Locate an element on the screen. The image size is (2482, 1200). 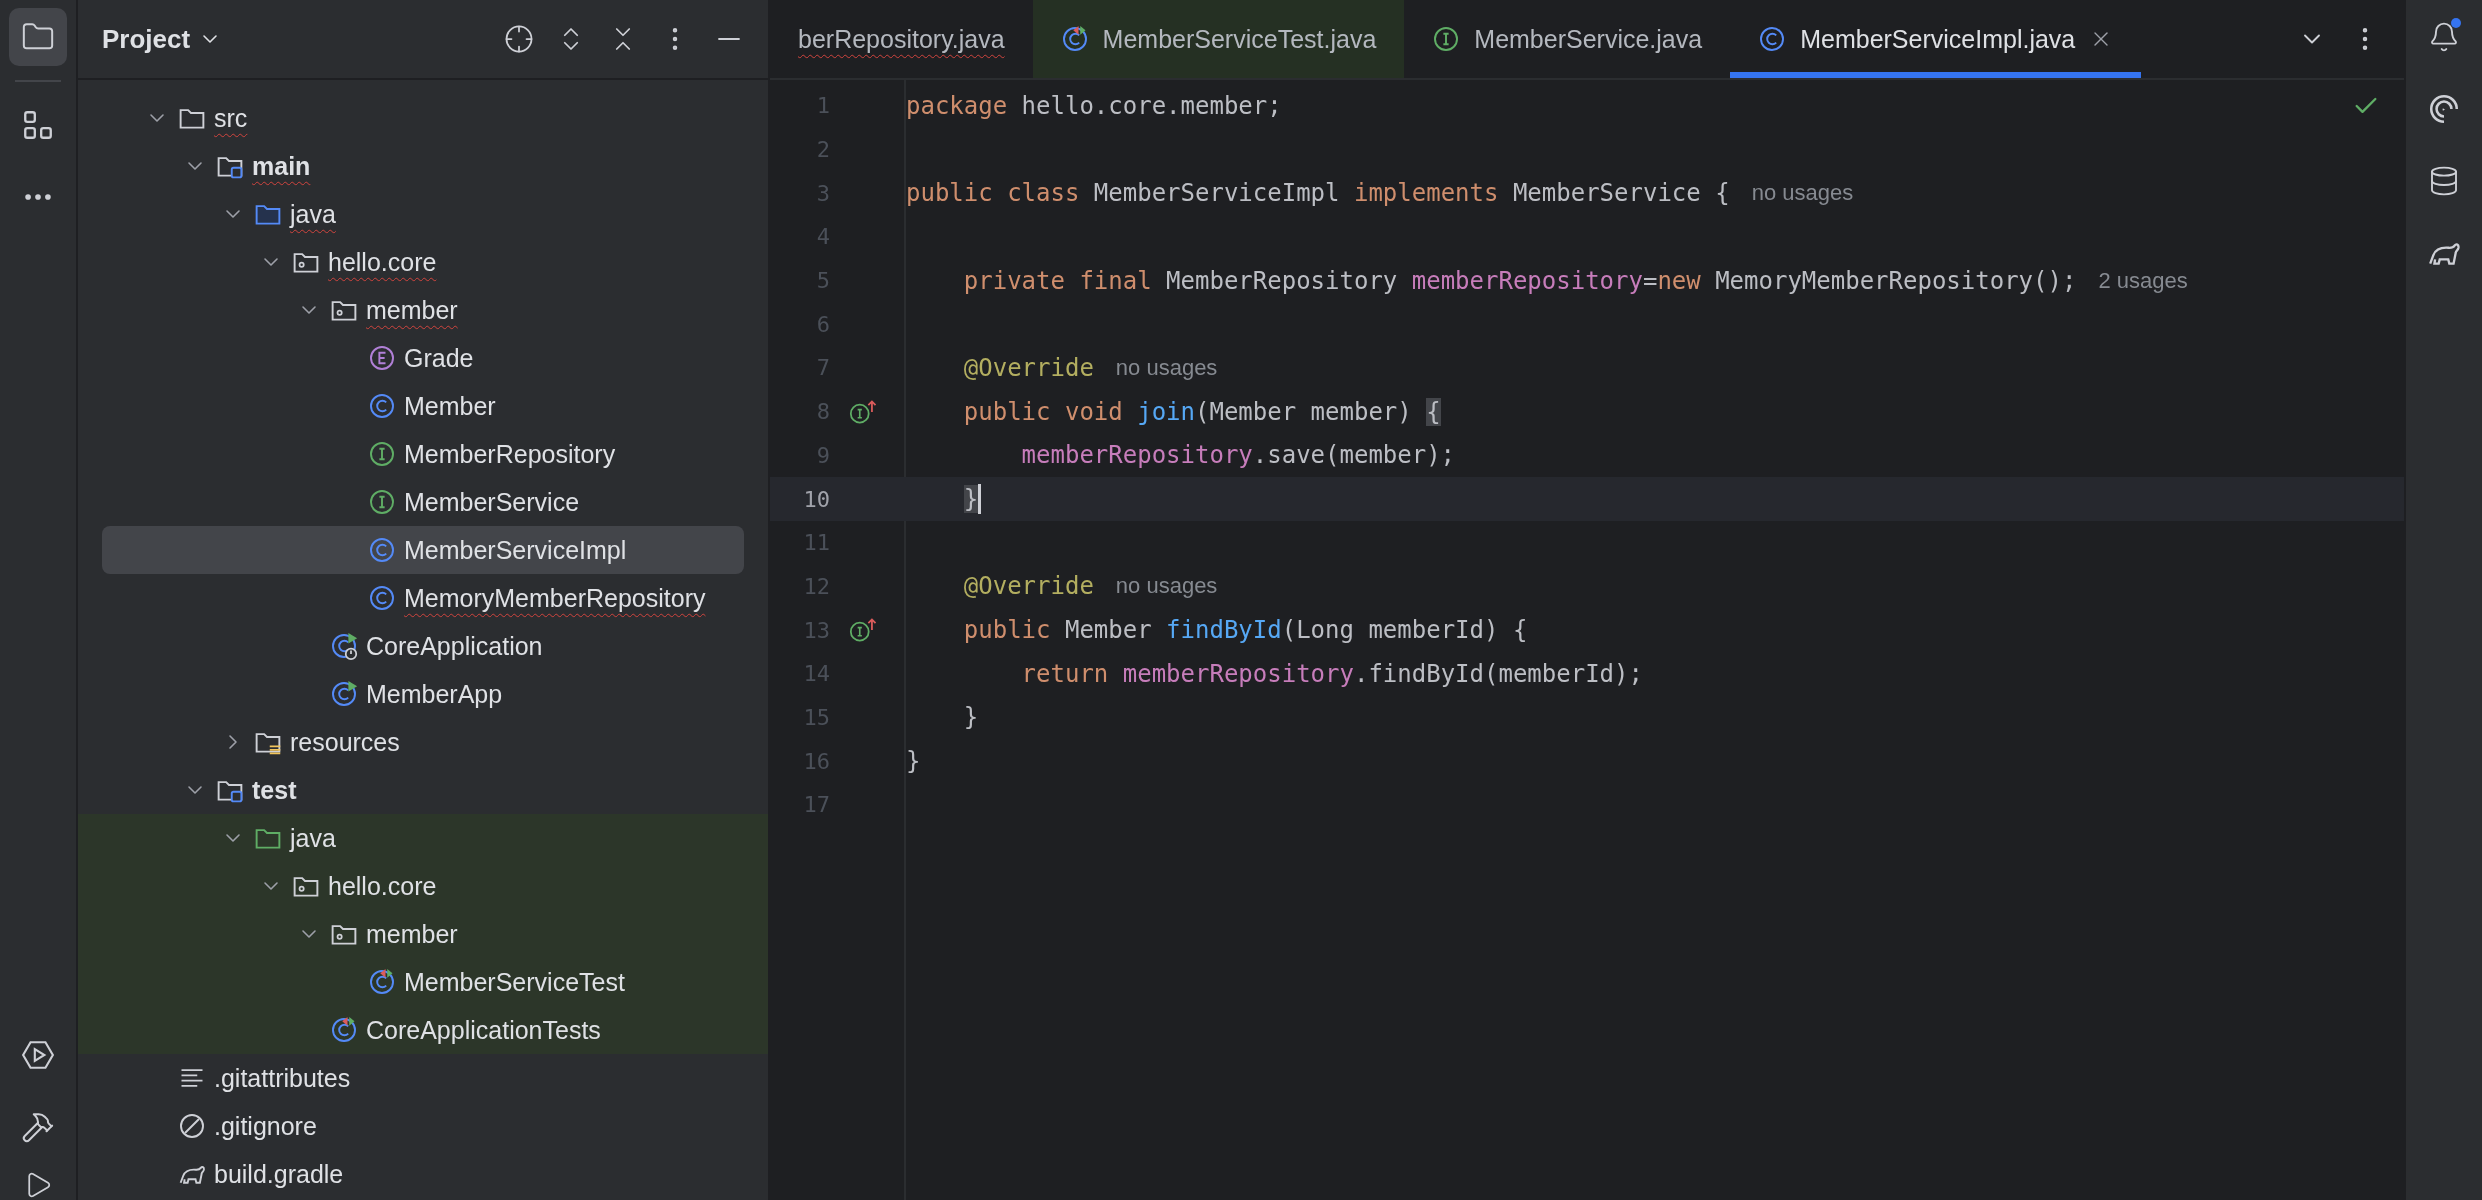
tree-item: MemoryMemberRepository is located at coordinates (423, 598).